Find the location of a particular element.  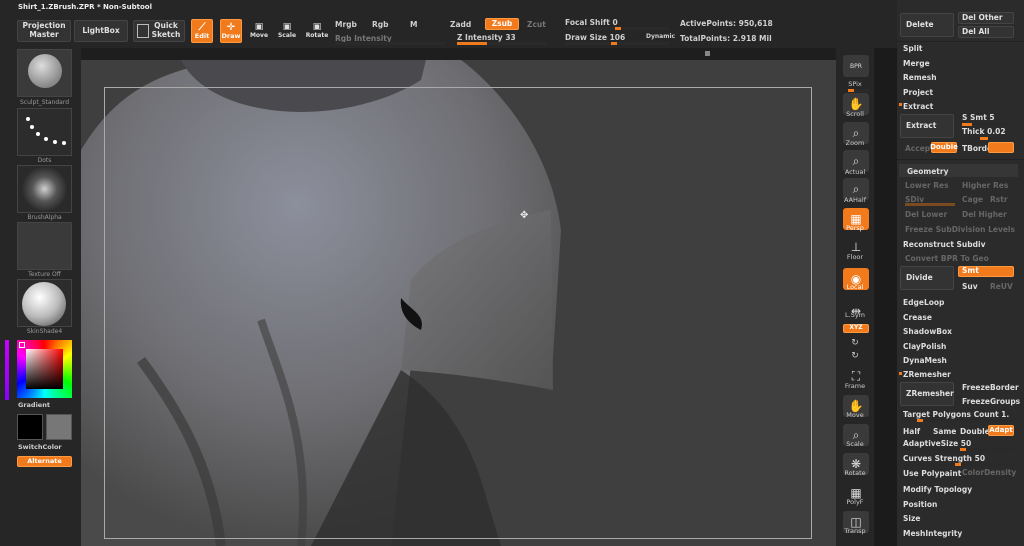

xyz-button: XYZ is located at coordinates (856, 328).